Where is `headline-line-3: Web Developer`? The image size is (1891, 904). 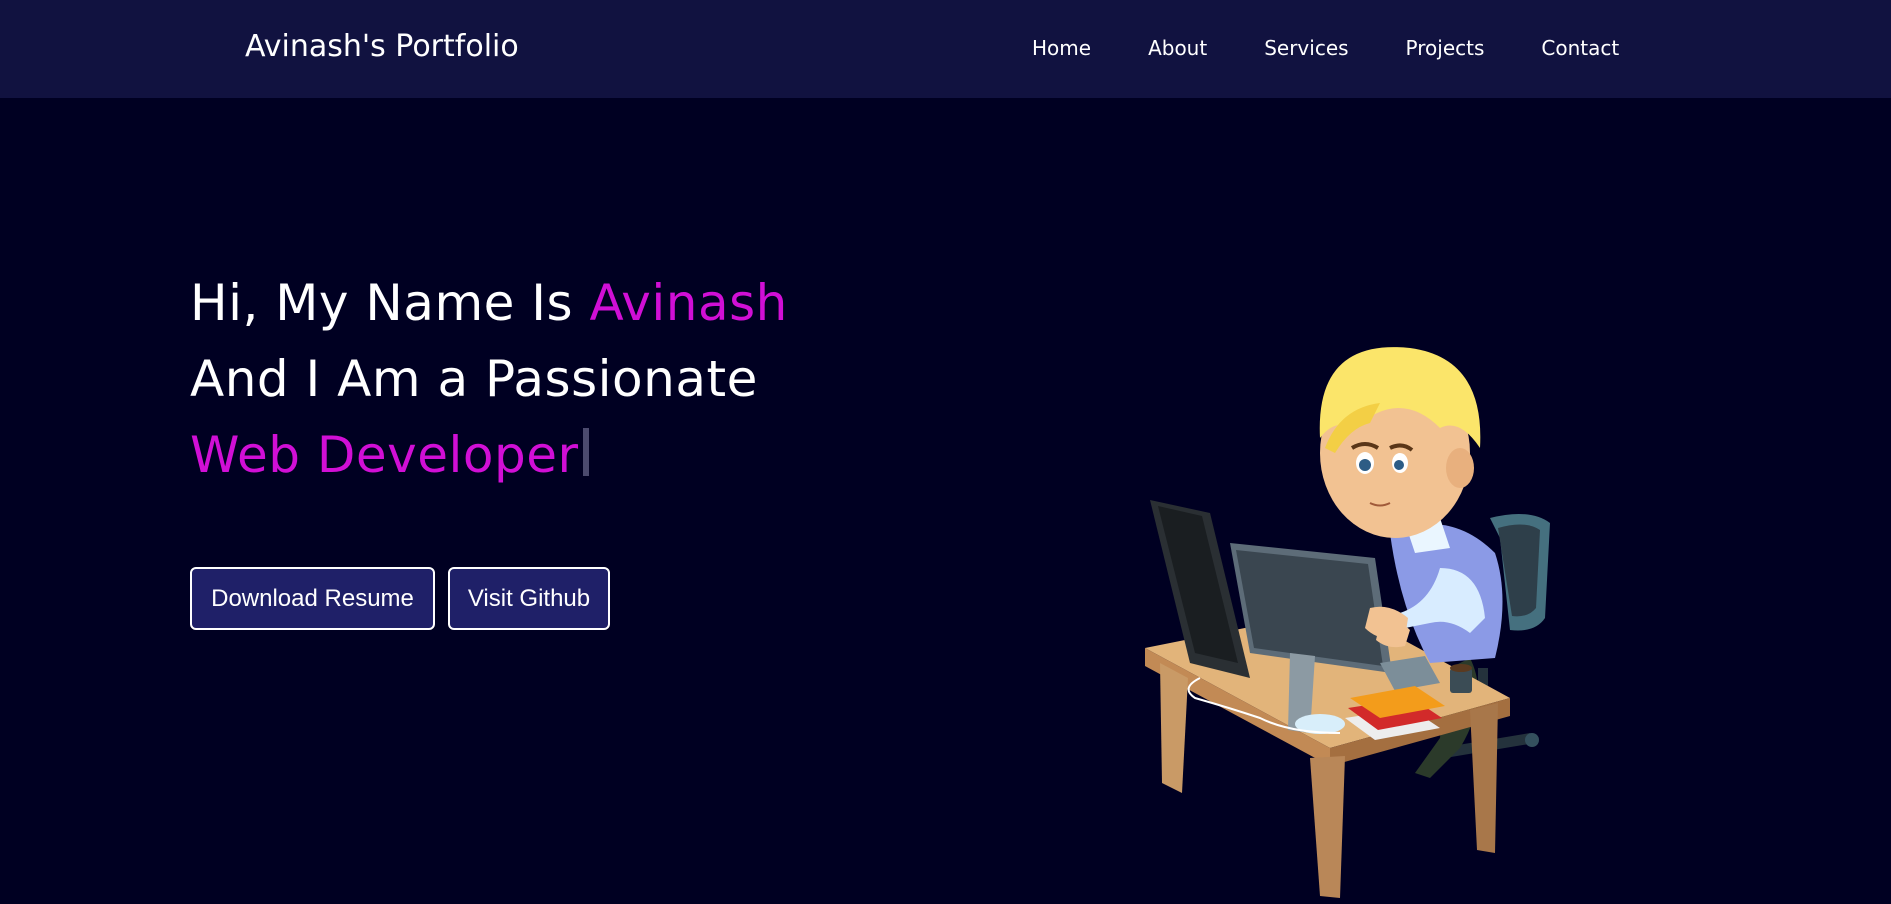 headline-line-3: Web Developer is located at coordinates (489, 455).